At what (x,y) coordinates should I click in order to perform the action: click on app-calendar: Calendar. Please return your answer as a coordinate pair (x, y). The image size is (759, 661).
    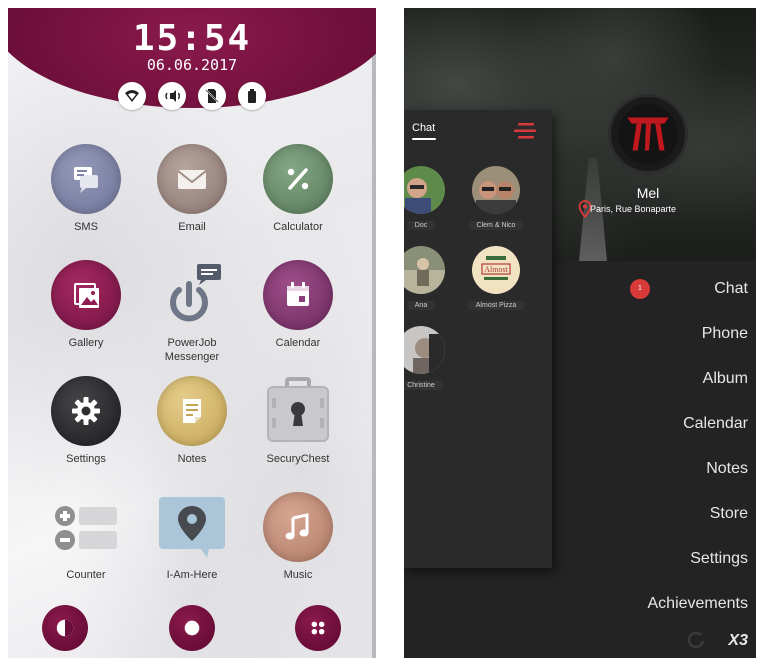
    Looking at the image, I should click on (298, 305).